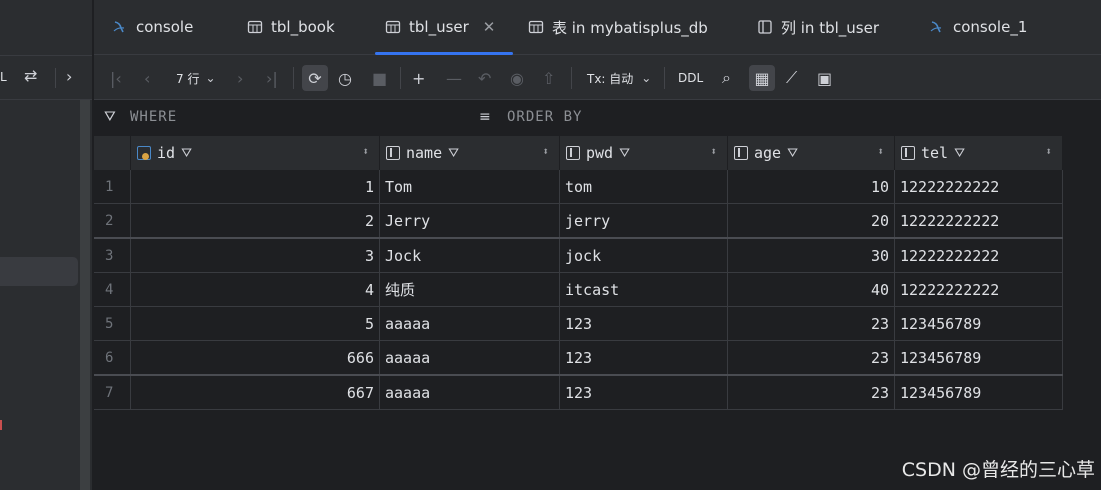 Image resolution: width=1101 pixels, height=490 pixels. I want to click on left-panel-scrollbar, so click(85, 295).